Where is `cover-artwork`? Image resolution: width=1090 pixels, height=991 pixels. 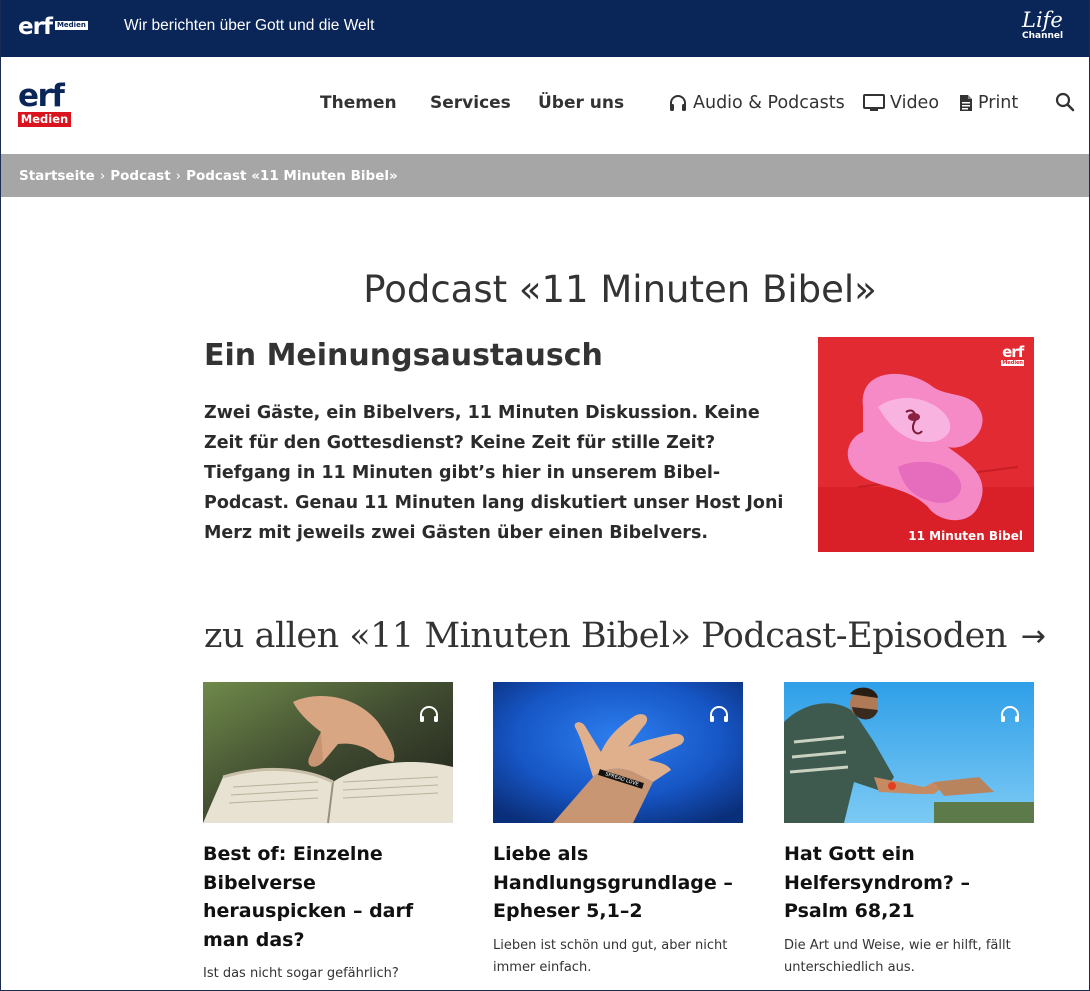 cover-artwork is located at coordinates (926, 444).